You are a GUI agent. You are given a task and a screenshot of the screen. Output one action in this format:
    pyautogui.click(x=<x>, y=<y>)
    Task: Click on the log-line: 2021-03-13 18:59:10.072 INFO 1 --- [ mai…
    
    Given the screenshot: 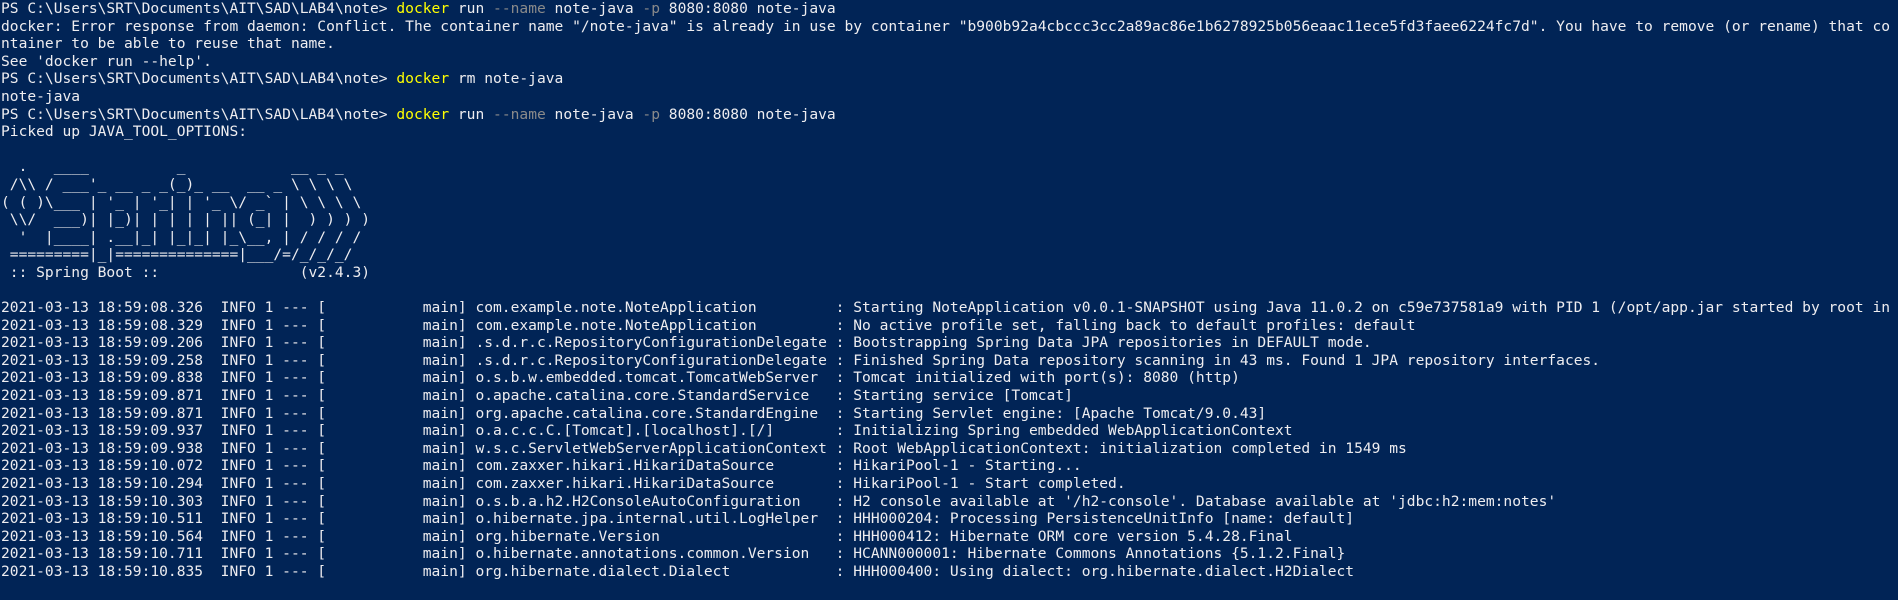 What is the action you would take?
    pyautogui.click(x=541, y=466)
    